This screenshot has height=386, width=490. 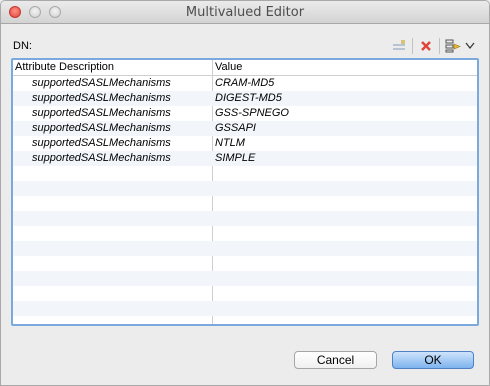 I want to click on add-filter-icon, so click(x=453, y=46).